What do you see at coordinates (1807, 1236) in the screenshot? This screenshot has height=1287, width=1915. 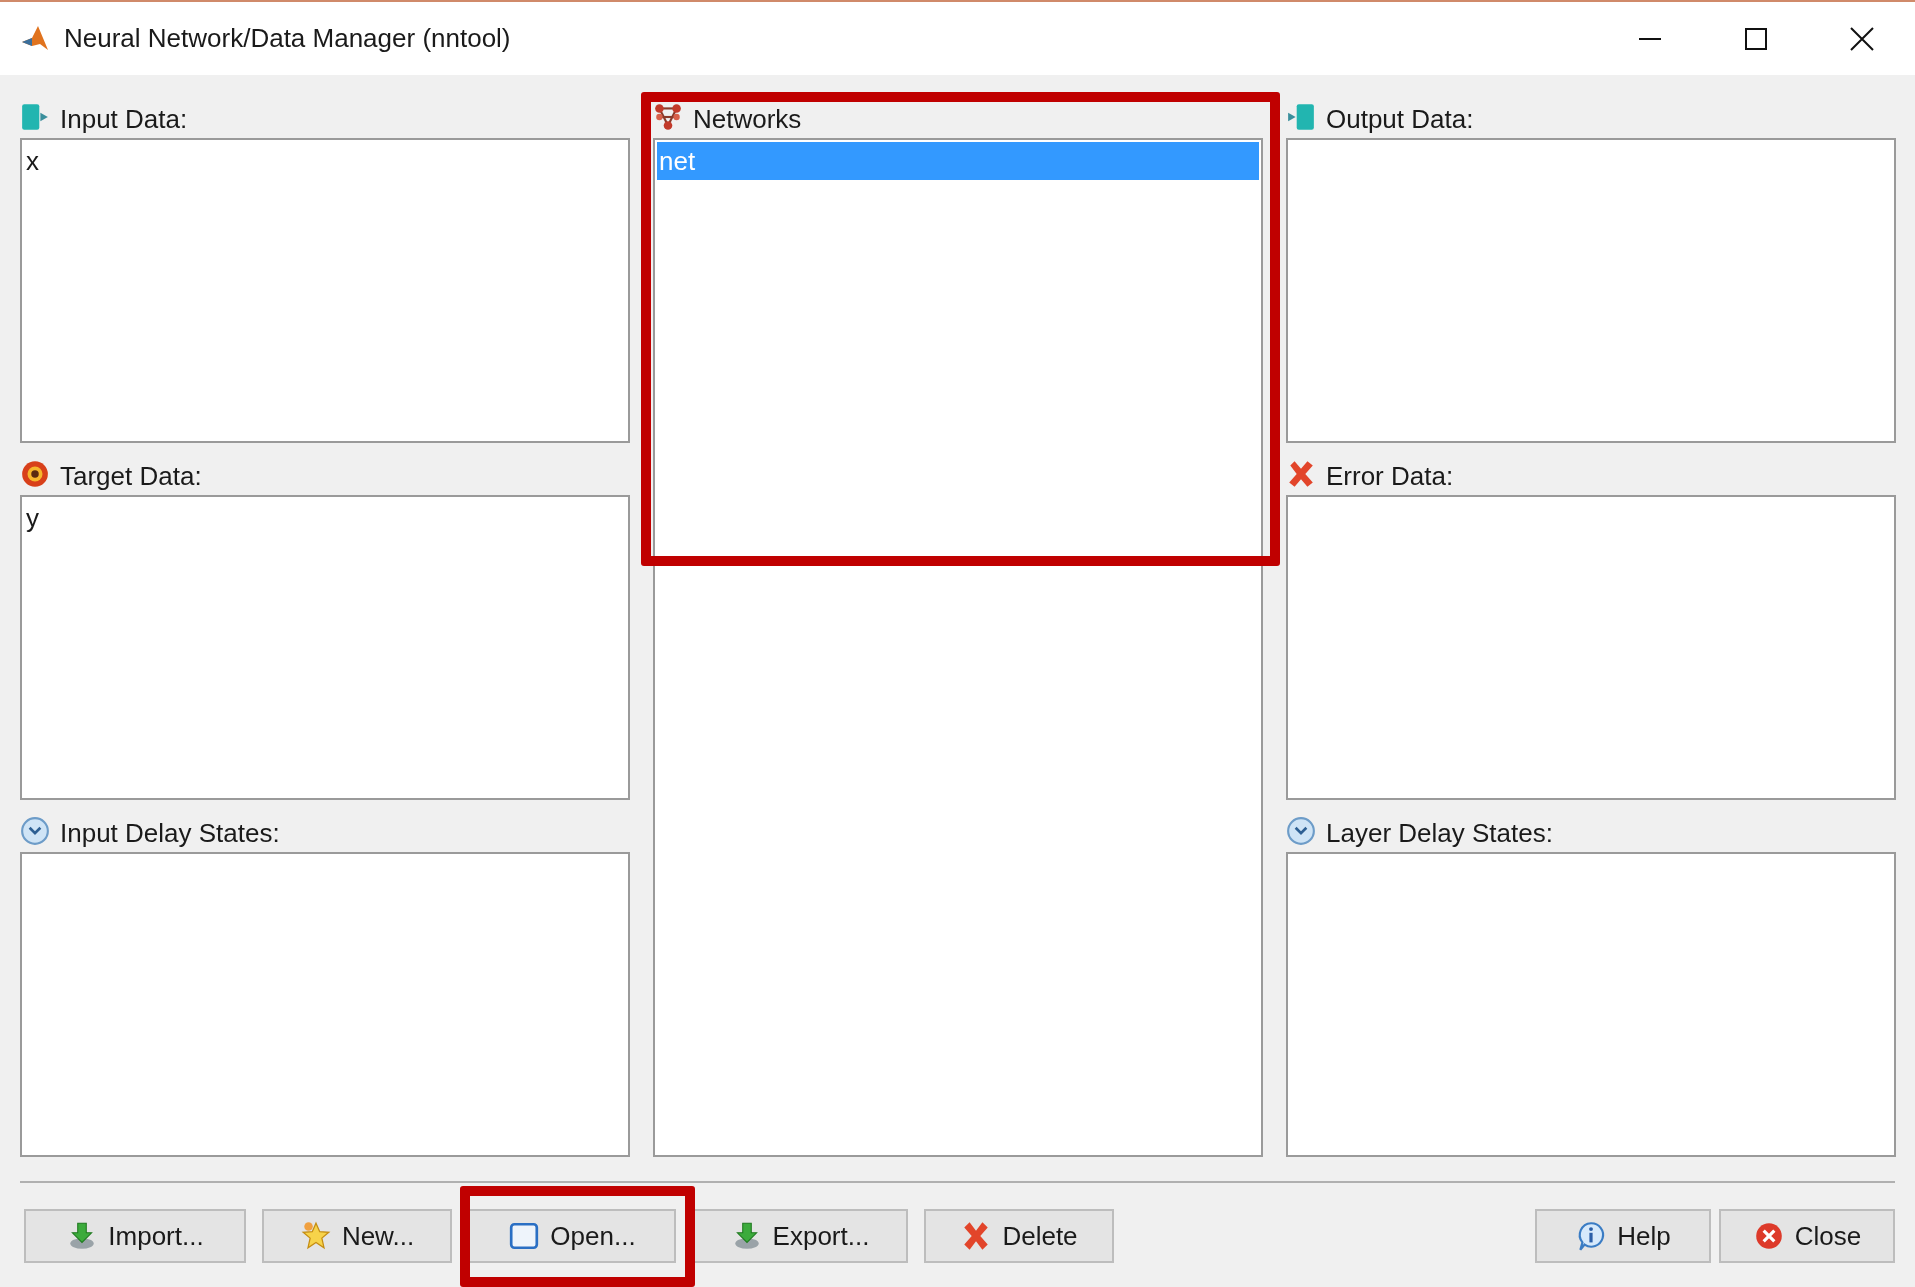 I see `close-button: Close` at bounding box center [1807, 1236].